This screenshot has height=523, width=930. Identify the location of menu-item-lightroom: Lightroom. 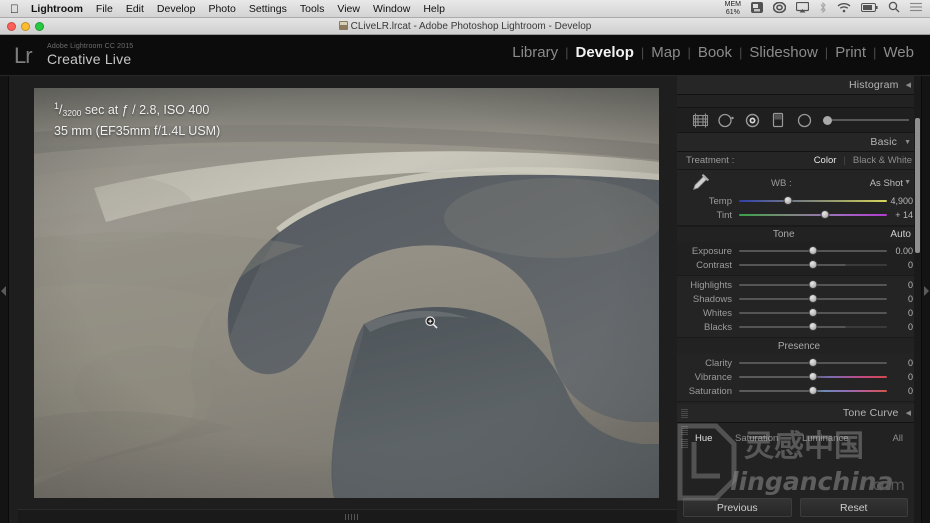
(57, 9).